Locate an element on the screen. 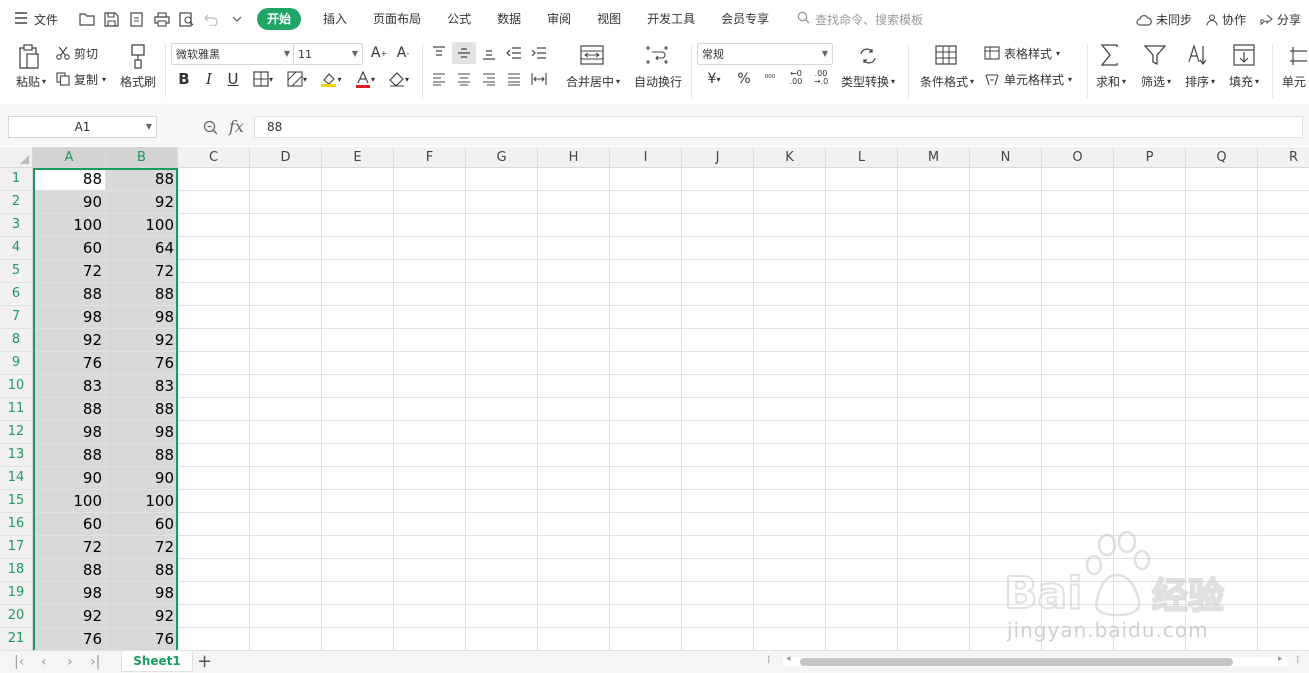 This screenshot has width=1309, height=673. cell-f2 is located at coordinates (430, 202).